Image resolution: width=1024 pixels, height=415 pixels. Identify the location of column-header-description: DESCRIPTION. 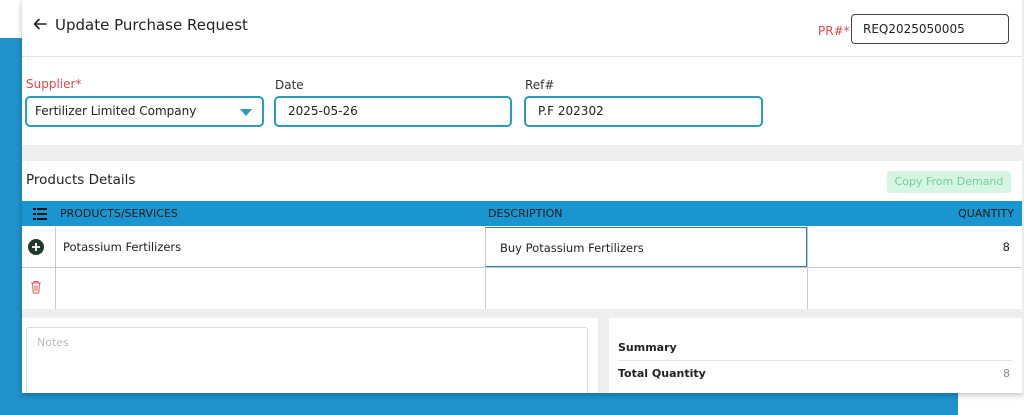
(525, 213).